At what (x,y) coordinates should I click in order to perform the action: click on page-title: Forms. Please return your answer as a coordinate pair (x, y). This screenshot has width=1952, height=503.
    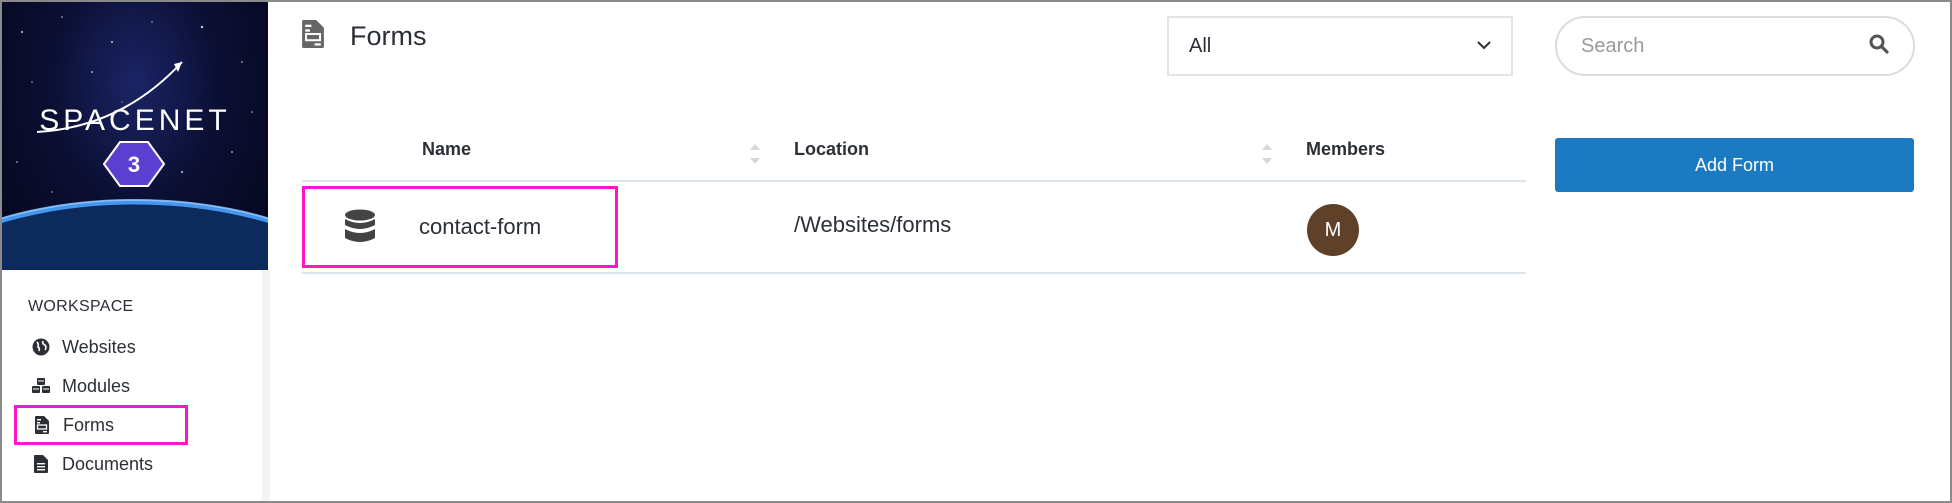
    Looking at the image, I should click on (388, 36).